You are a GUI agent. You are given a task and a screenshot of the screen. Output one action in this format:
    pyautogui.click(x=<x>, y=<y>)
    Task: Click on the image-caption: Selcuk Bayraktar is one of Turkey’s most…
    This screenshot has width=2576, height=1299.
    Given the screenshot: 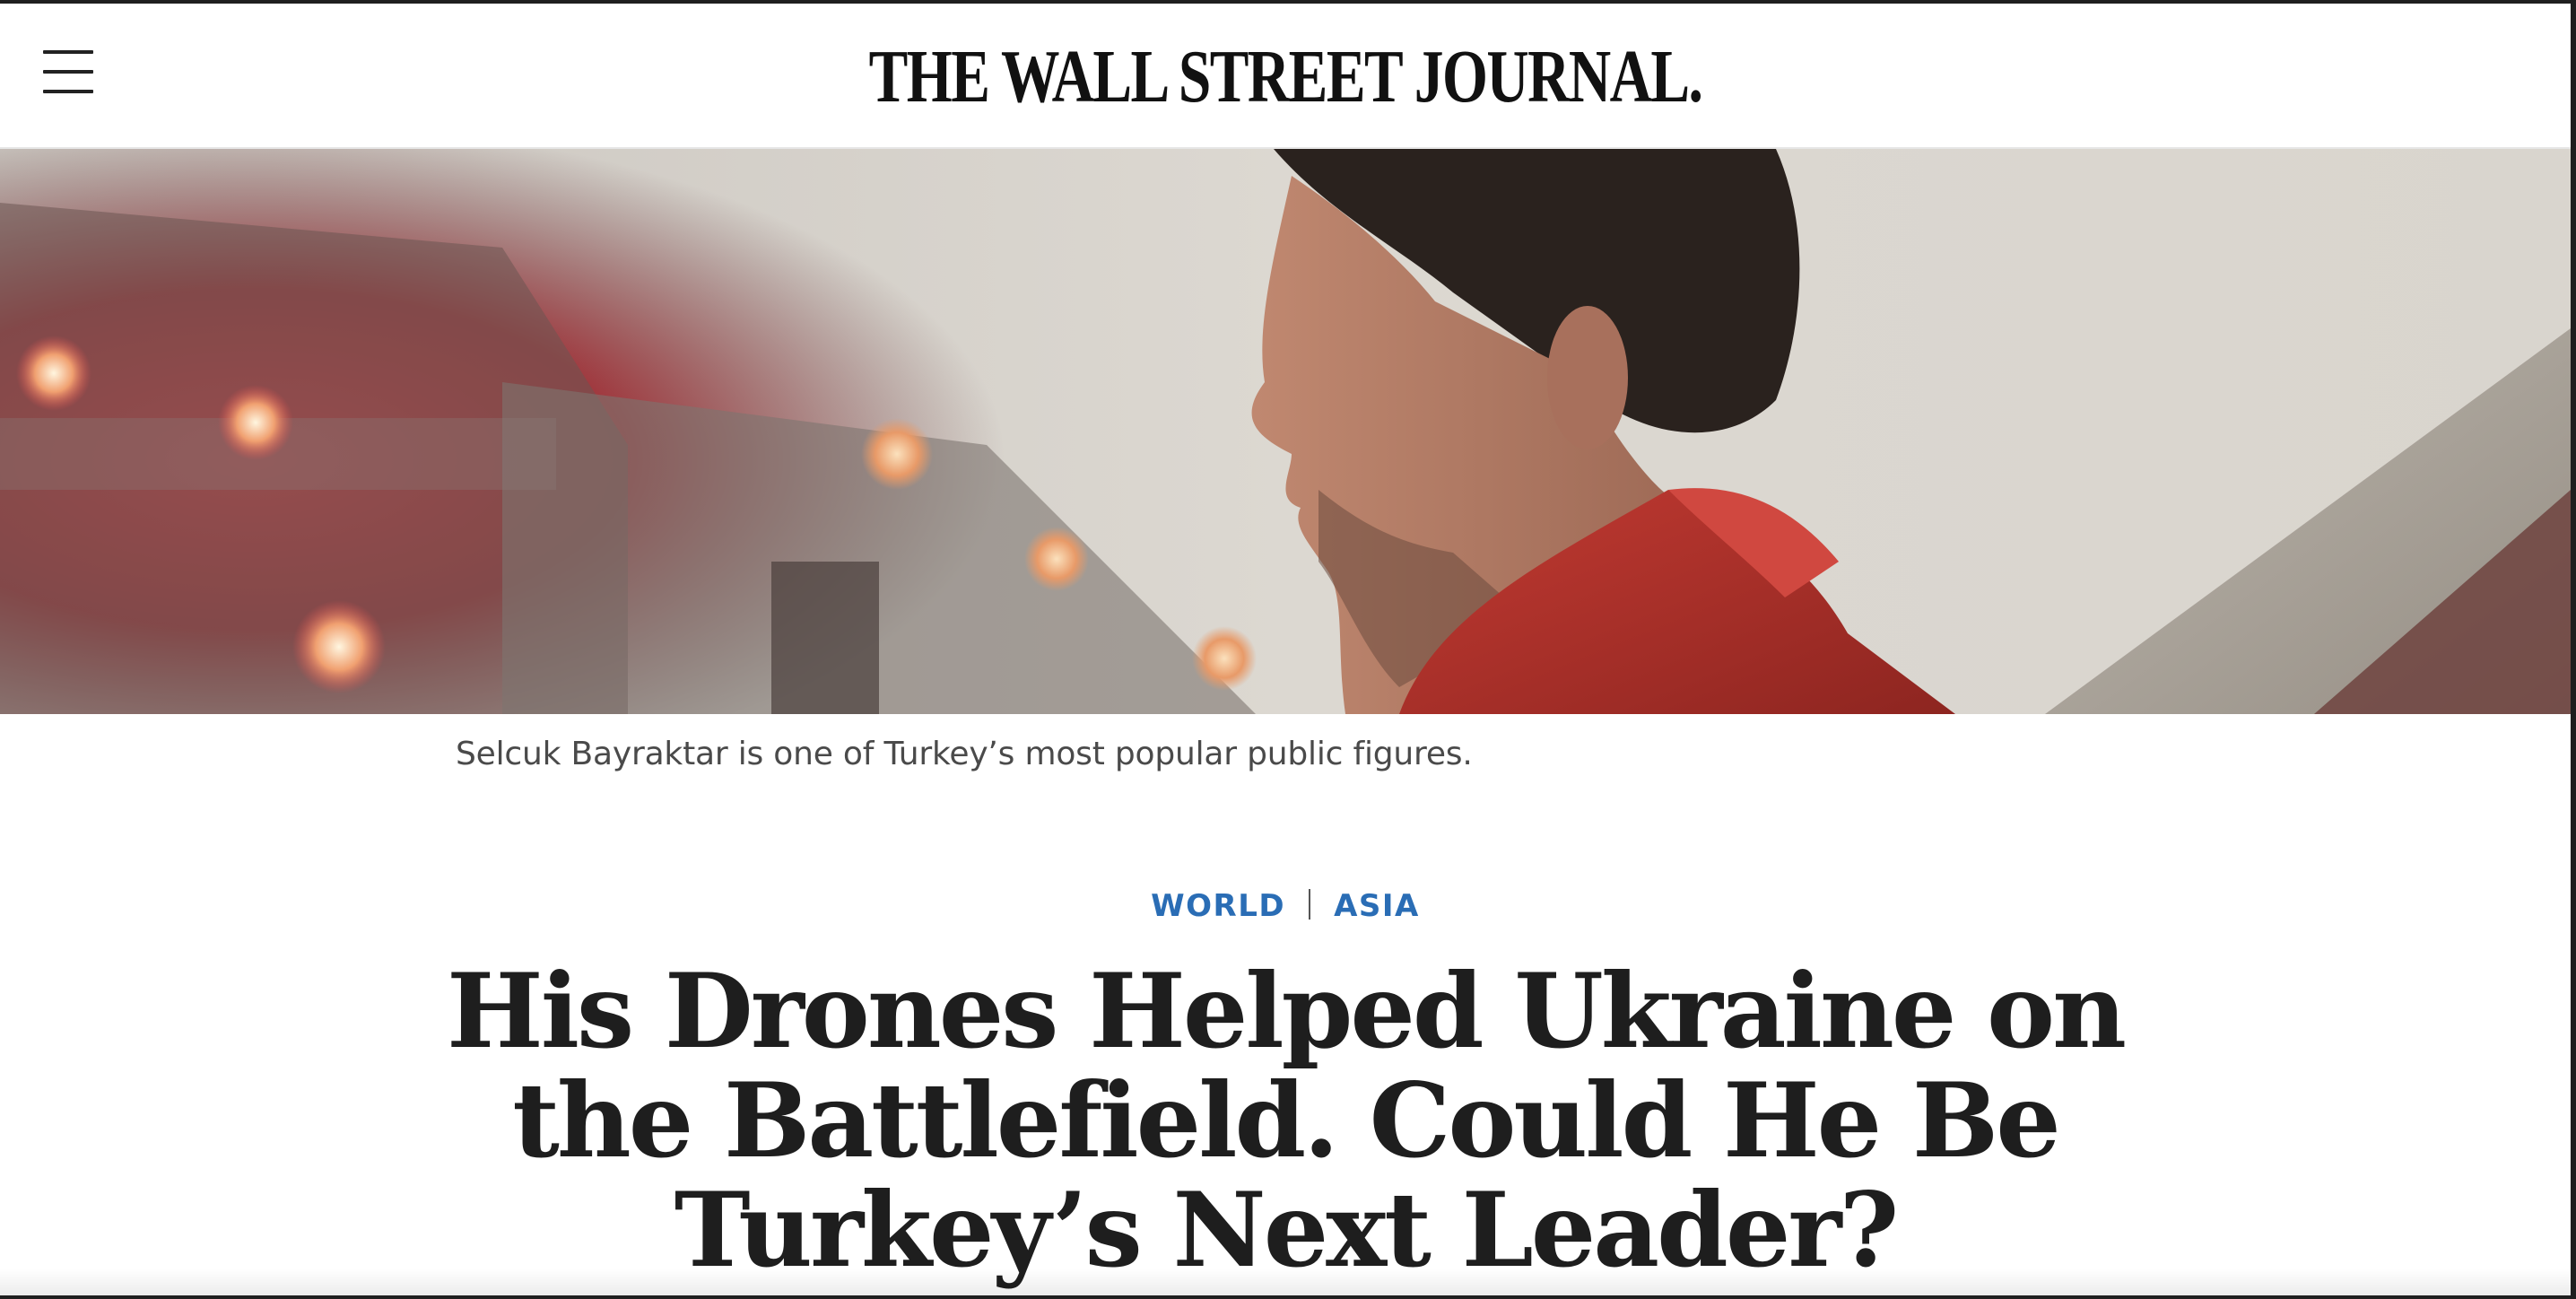 What is the action you would take?
    pyautogui.click(x=964, y=754)
    